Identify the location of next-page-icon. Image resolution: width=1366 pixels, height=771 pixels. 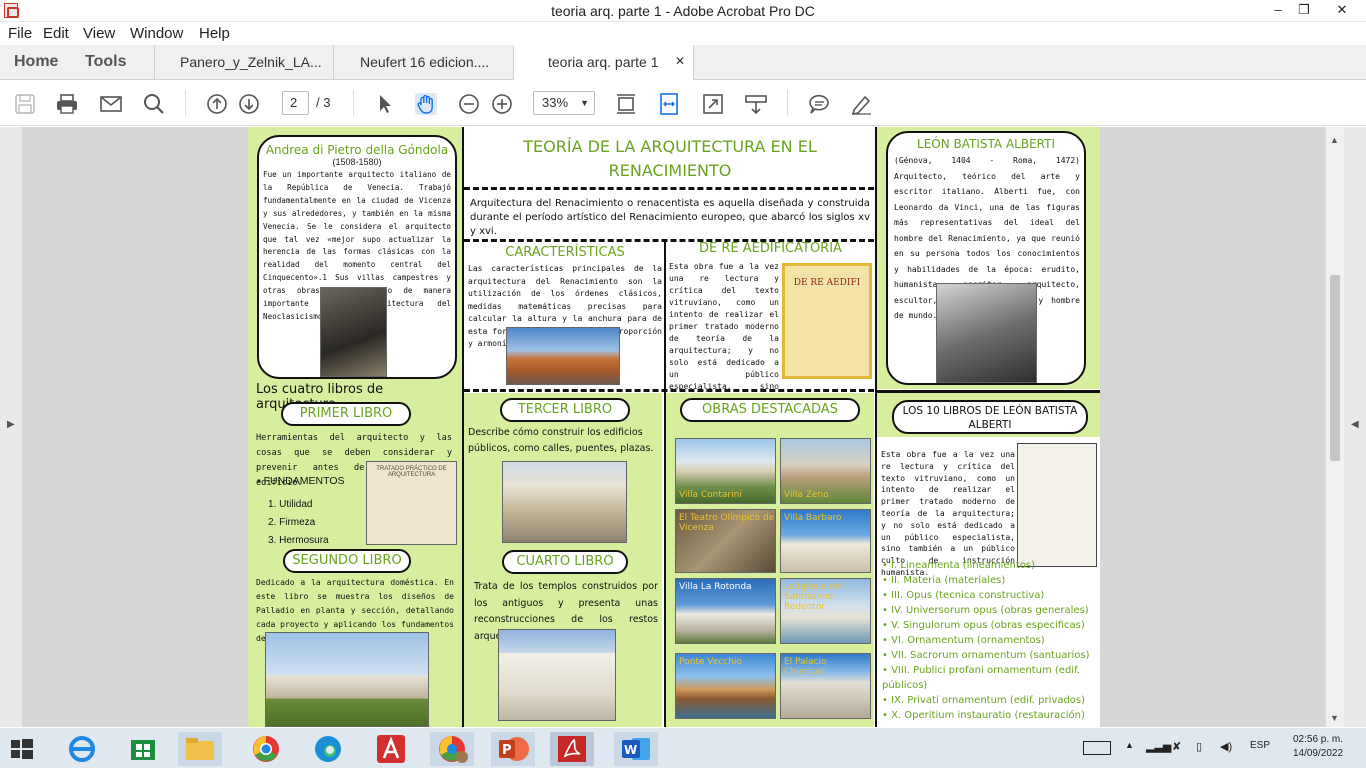
(249, 104).